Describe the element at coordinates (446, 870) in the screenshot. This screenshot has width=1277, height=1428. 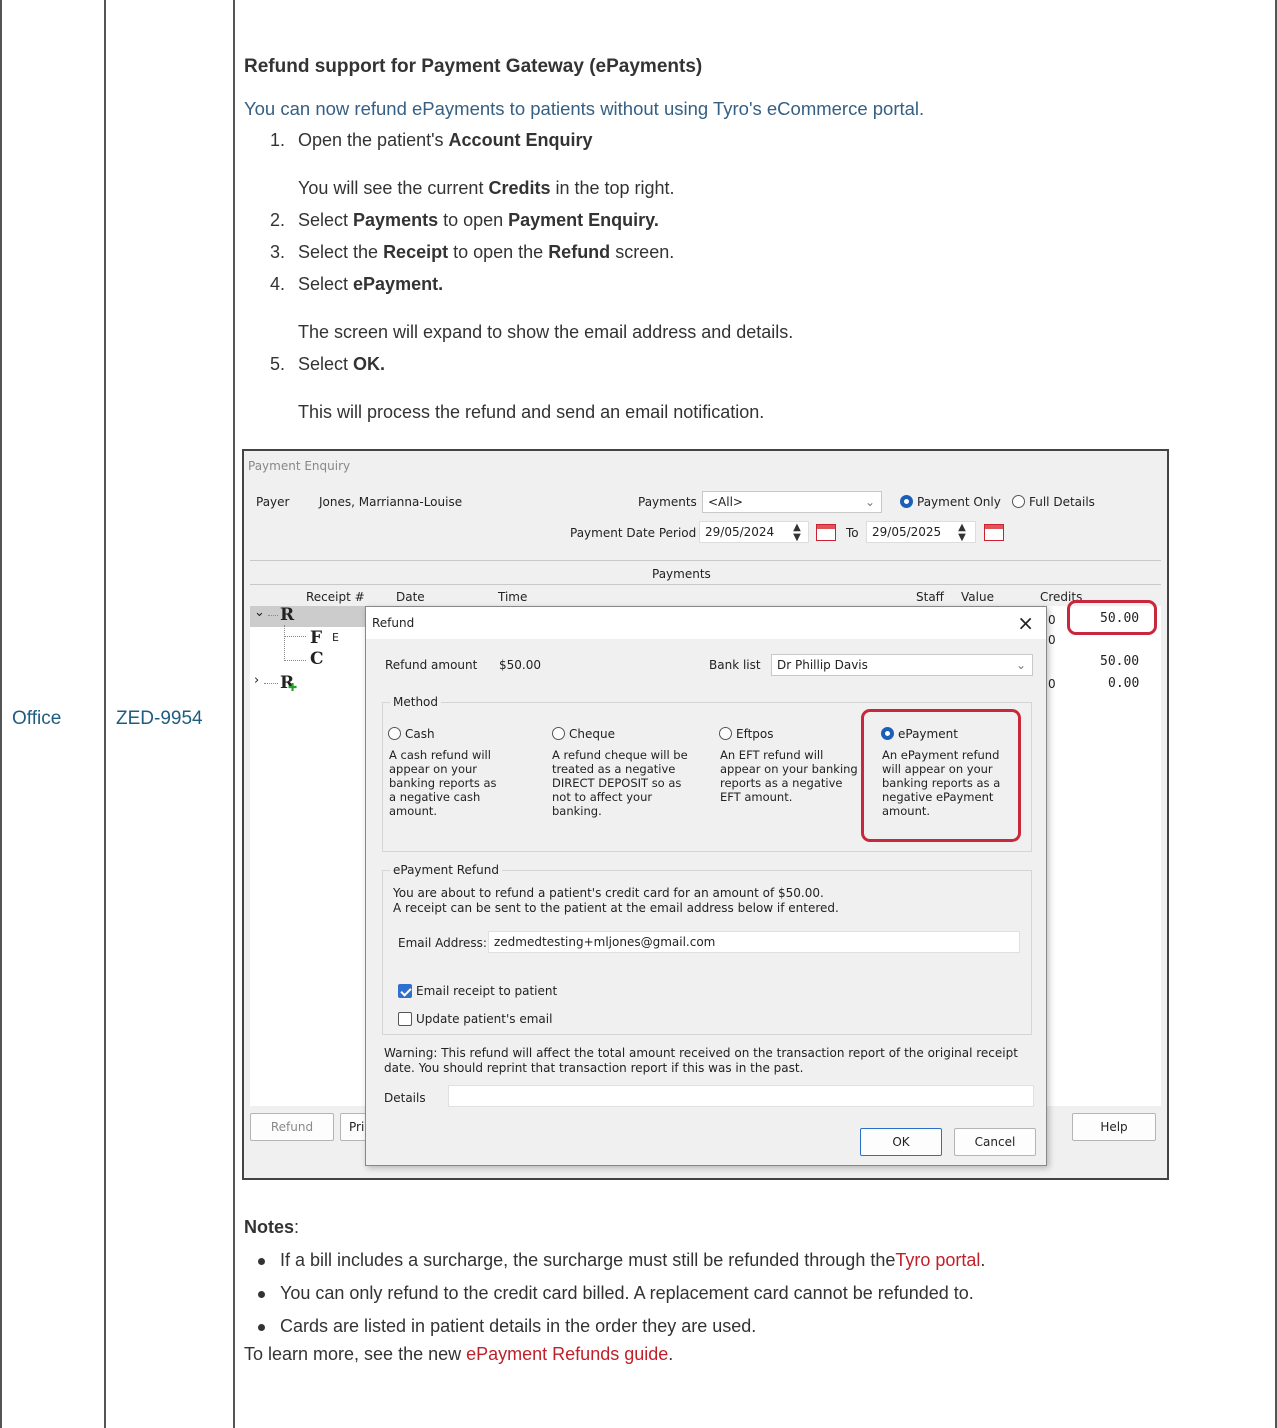
I see `epayment-group-label: ePayment Refund` at that location.